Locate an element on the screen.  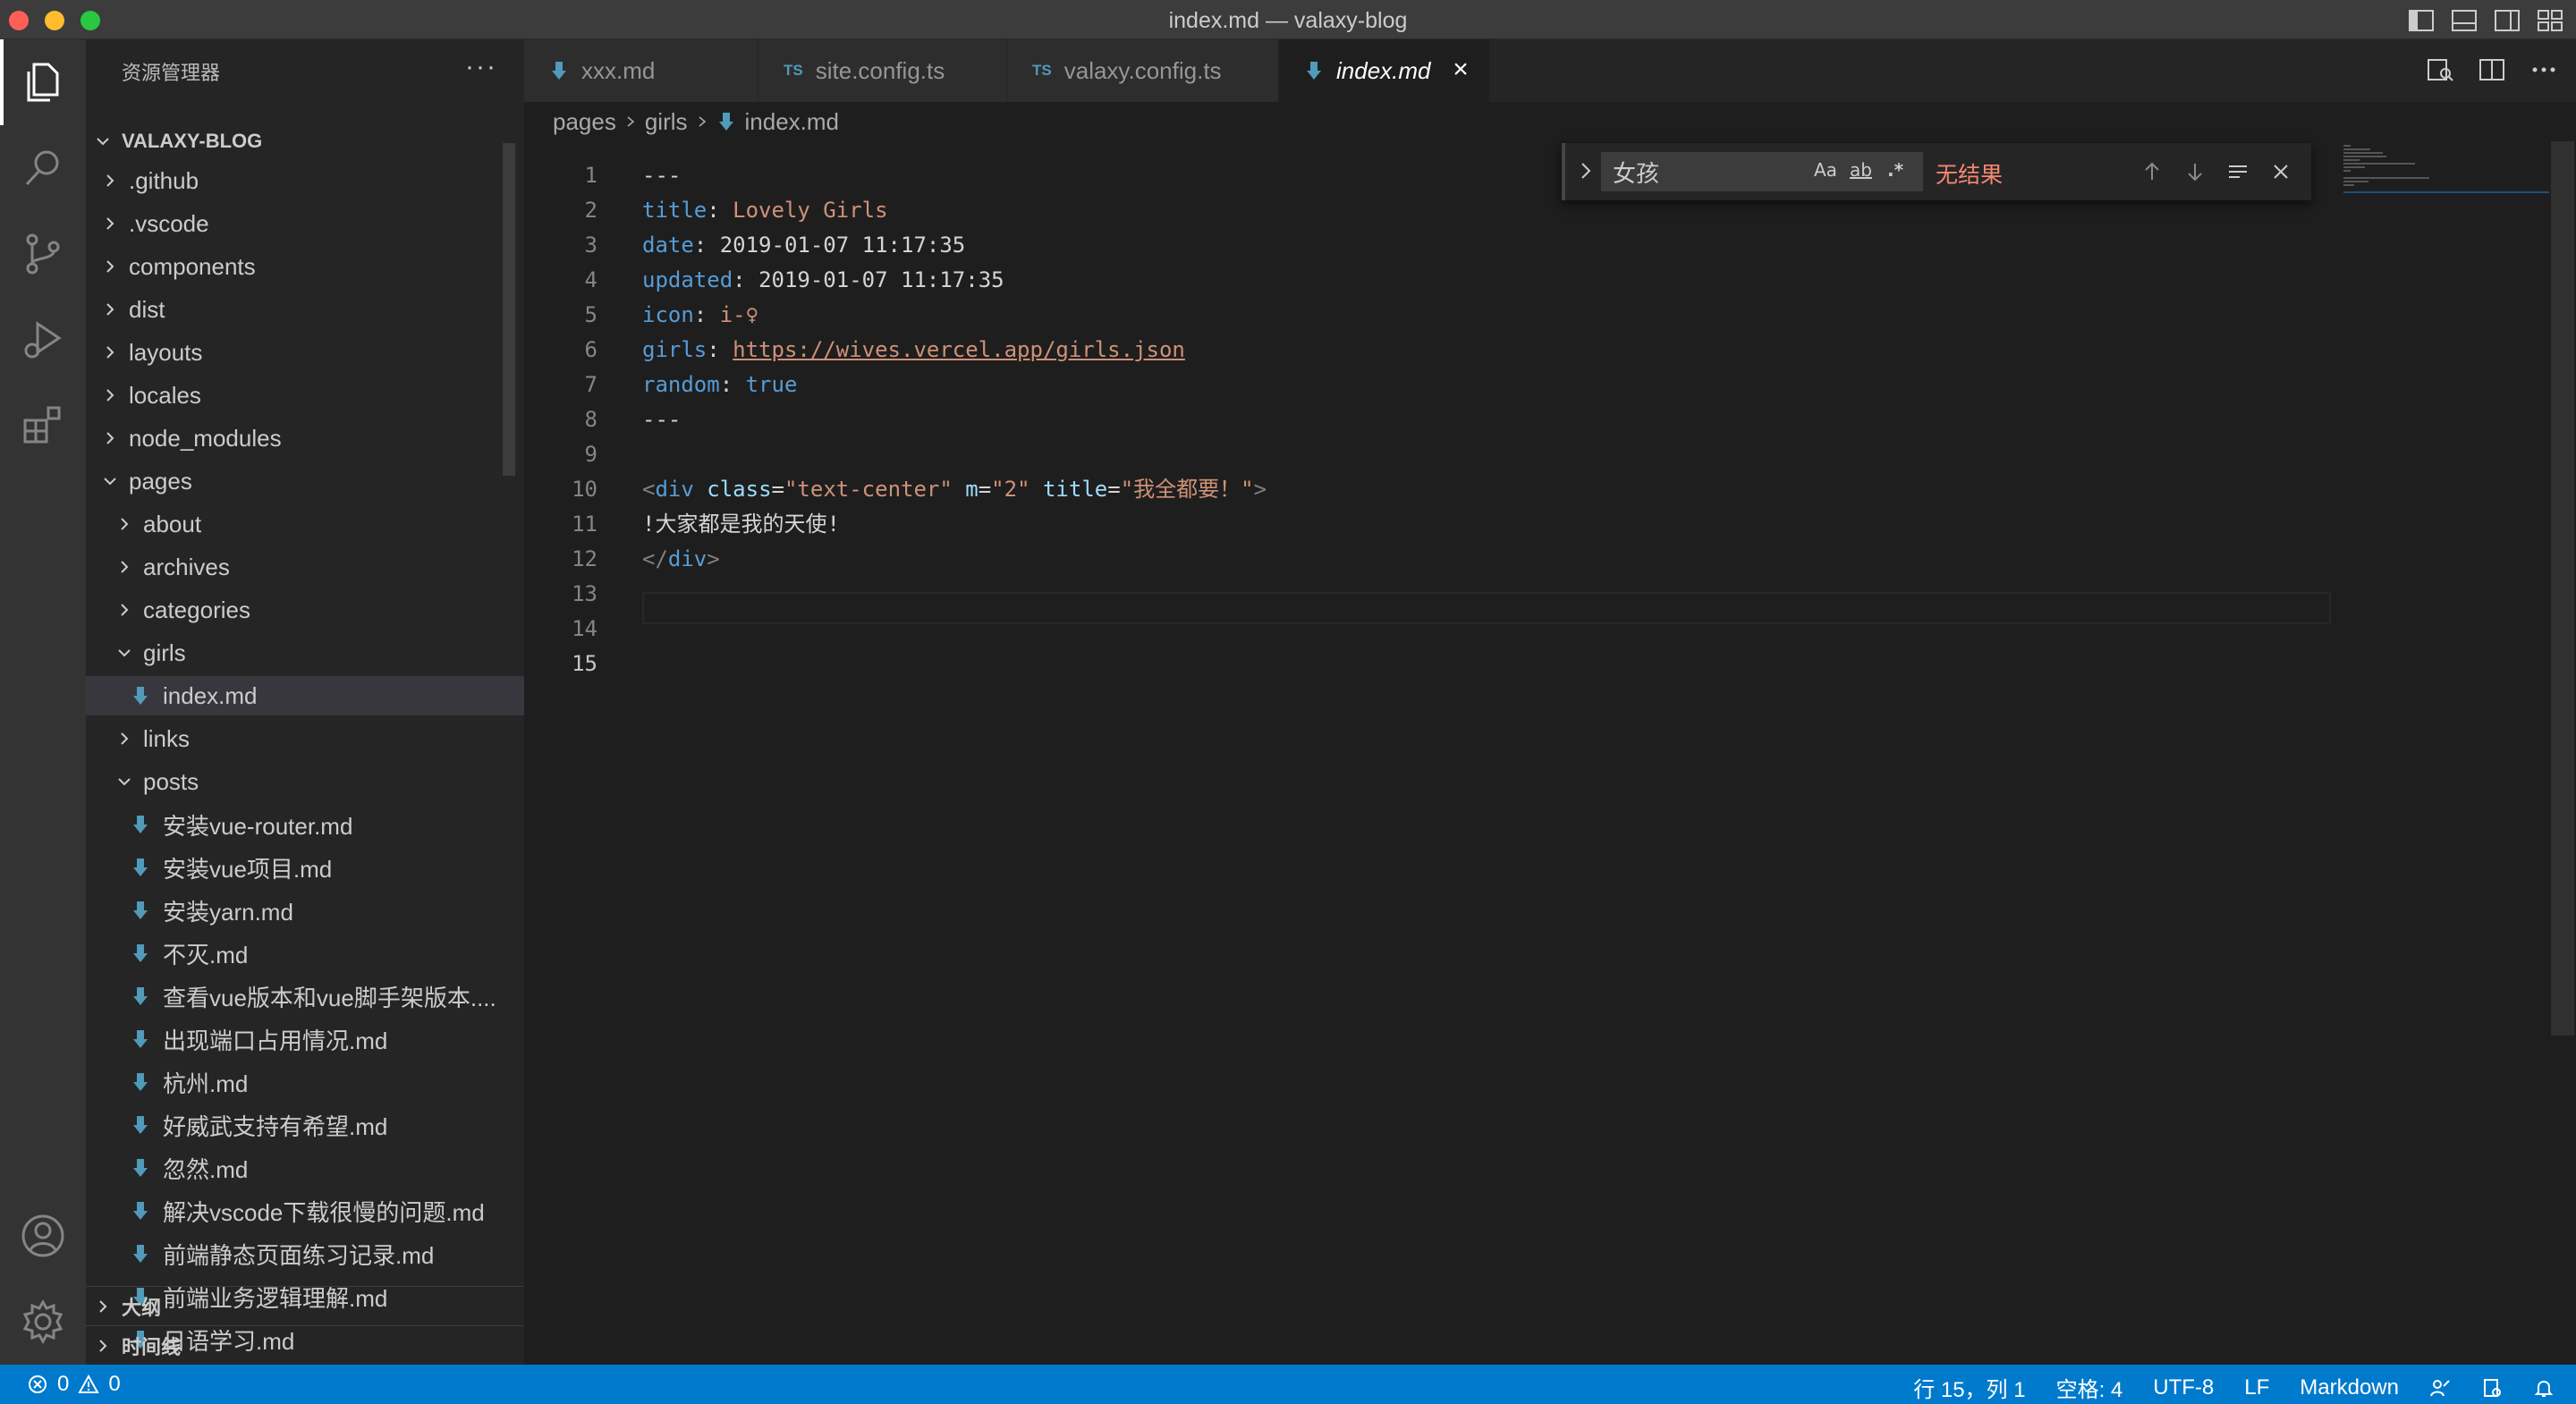
file-encoding: UTF-8 is located at coordinates (2183, 1388).